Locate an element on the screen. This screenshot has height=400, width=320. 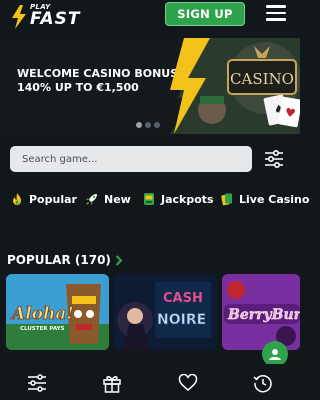
svg-text: CASH is located at coordinates (183, 298).